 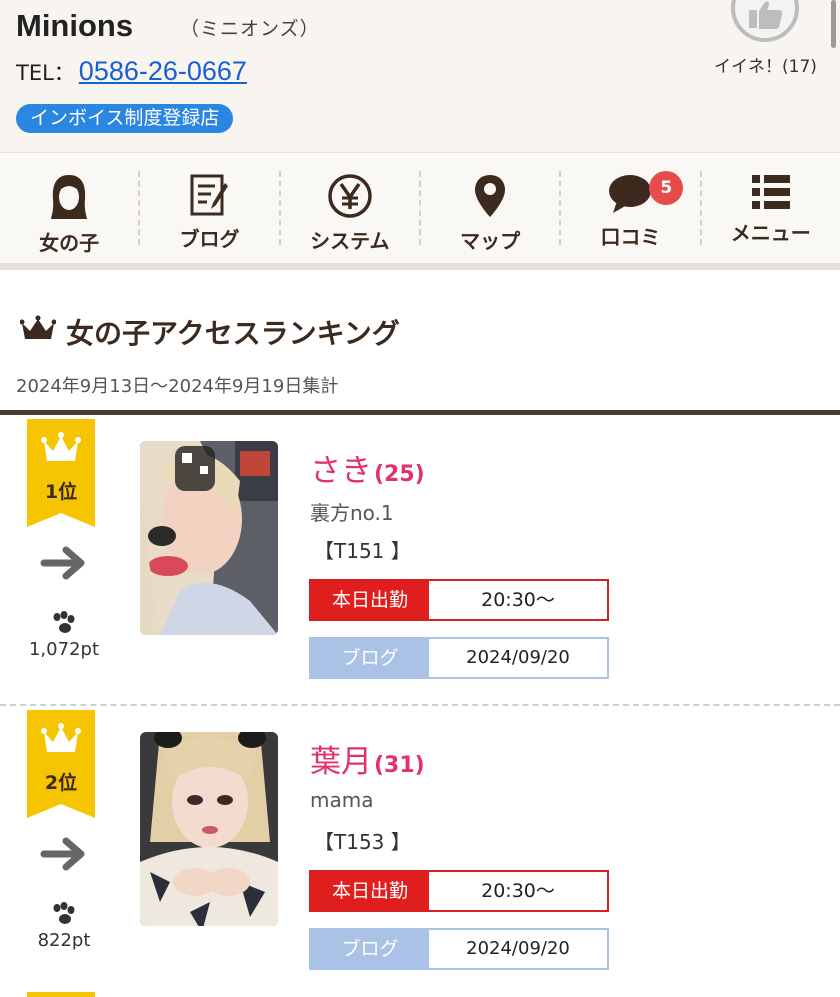 What do you see at coordinates (350, 241) in the screenshot?
I see `nav-label-system: システム` at bounding box center [350, 241].